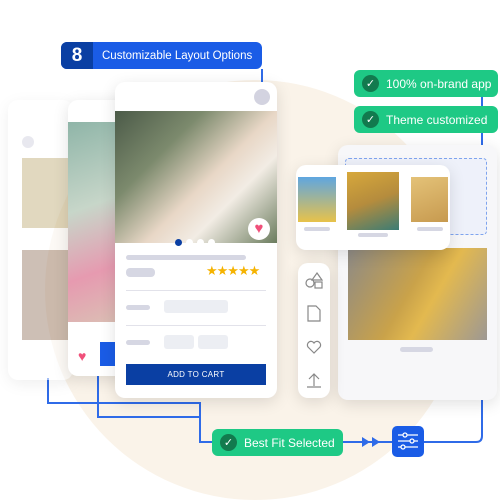 This screenshot has width=500, height=500. What do you see at coordinates (196, 374) in the screenshot?
I see `add-to-cart-button: ADD TO CART` at bounding box center [196, 374].